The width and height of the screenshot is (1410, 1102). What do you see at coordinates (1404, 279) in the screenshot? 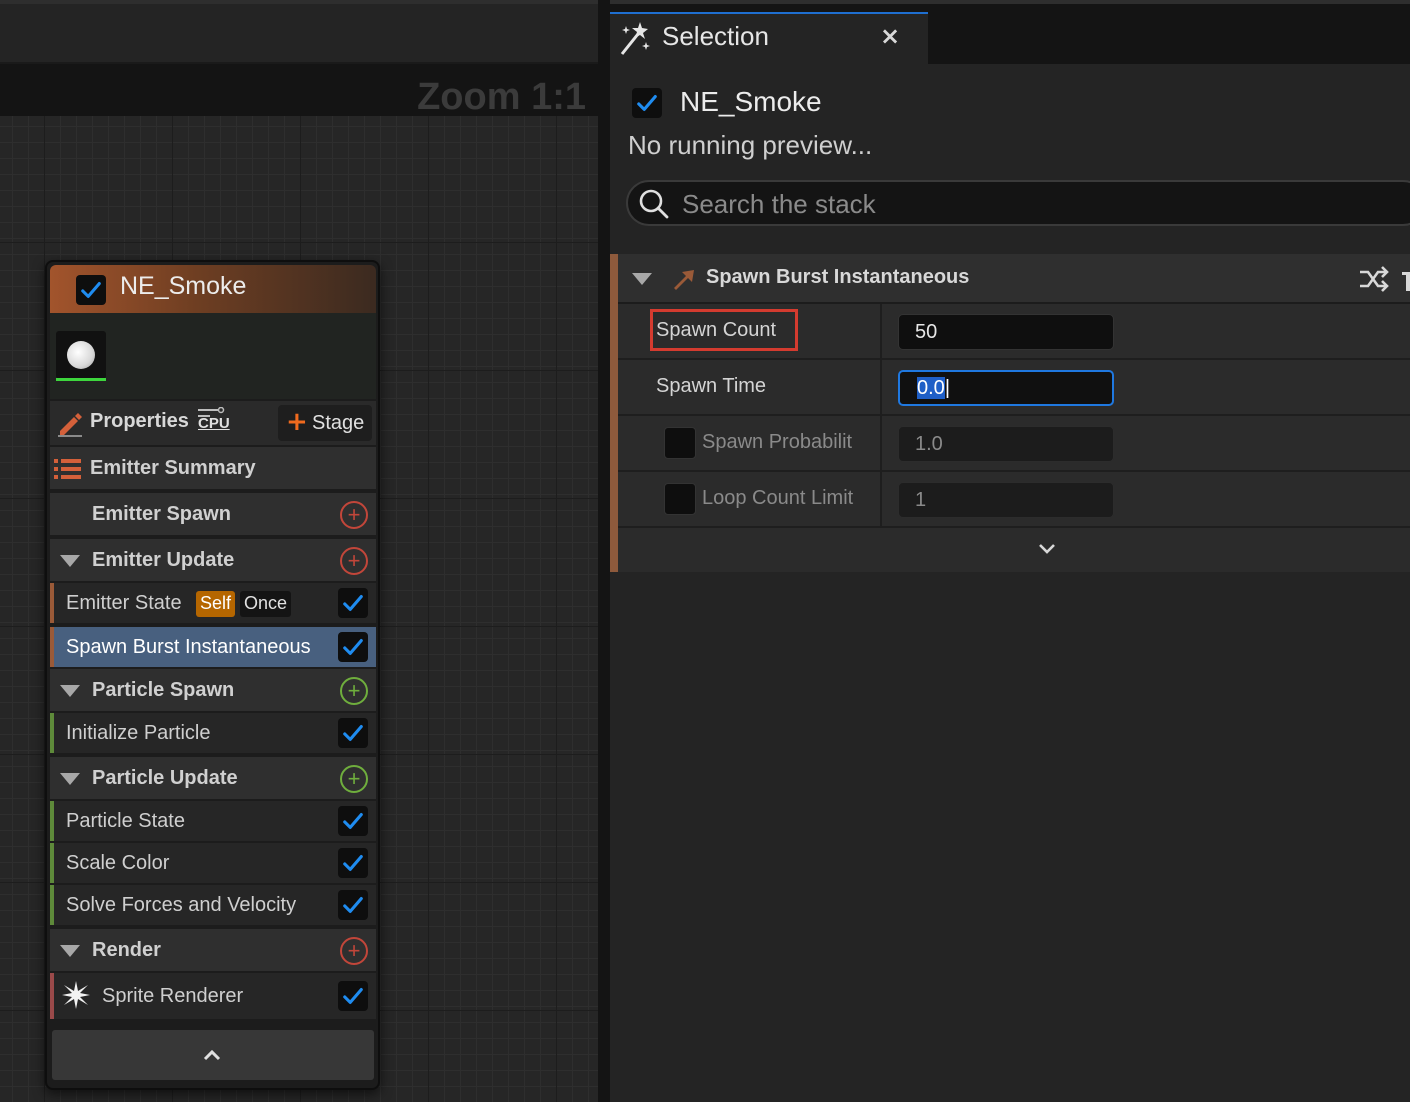
I see `trash-icon` at bounding box center [1404, 279].